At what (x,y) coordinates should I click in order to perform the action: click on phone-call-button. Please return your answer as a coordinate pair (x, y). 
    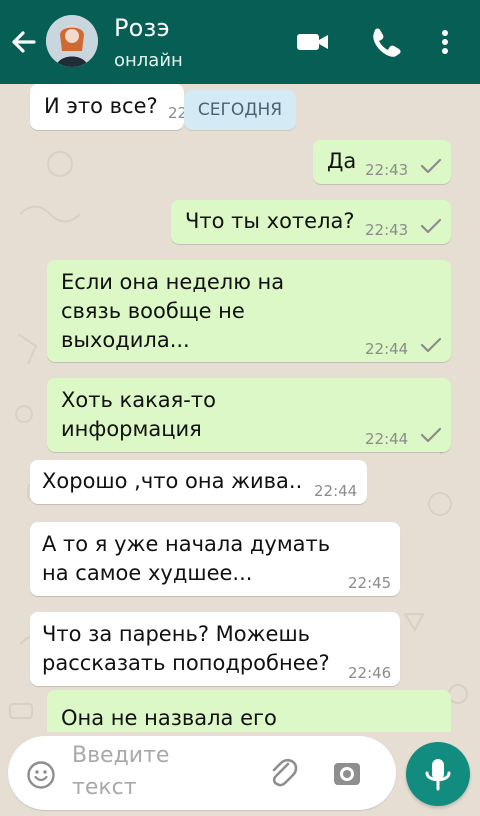
    Looking at the image, I should click on (385, 42).